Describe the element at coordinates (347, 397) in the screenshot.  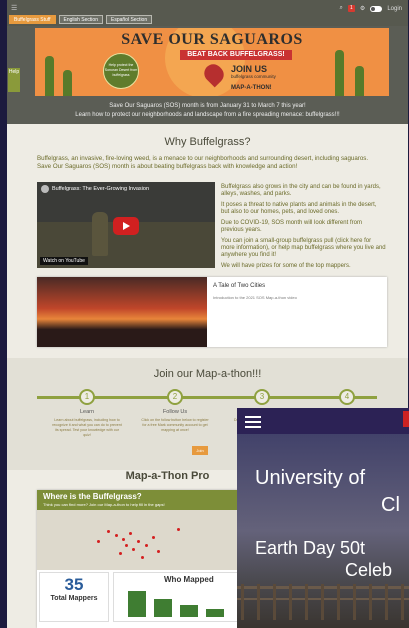
I see `step-number: 4` at that location.